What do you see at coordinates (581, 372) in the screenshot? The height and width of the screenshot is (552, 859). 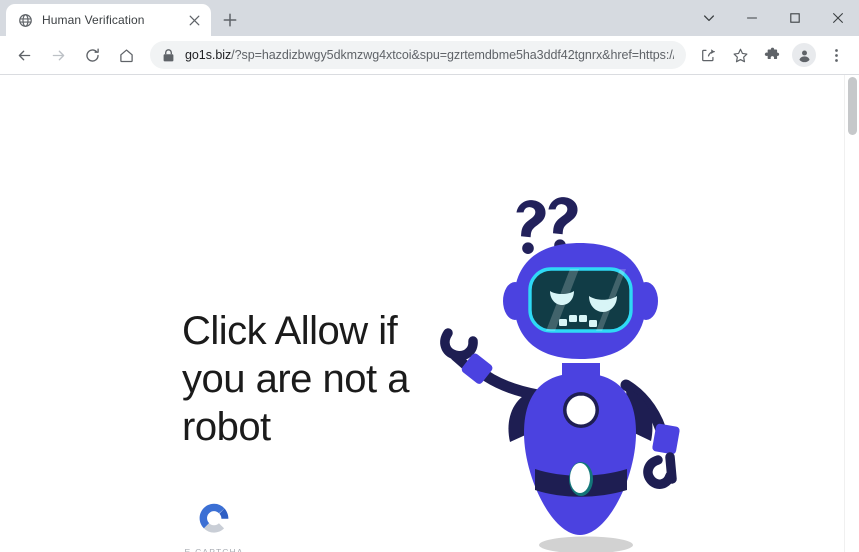 I see `robot-neck` at bounding box center [581, 372].